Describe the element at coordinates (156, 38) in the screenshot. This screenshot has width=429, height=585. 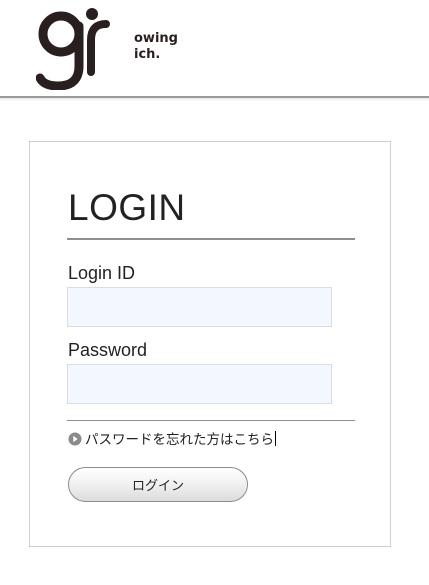
I see `logo-text-line1: owing` at that location.